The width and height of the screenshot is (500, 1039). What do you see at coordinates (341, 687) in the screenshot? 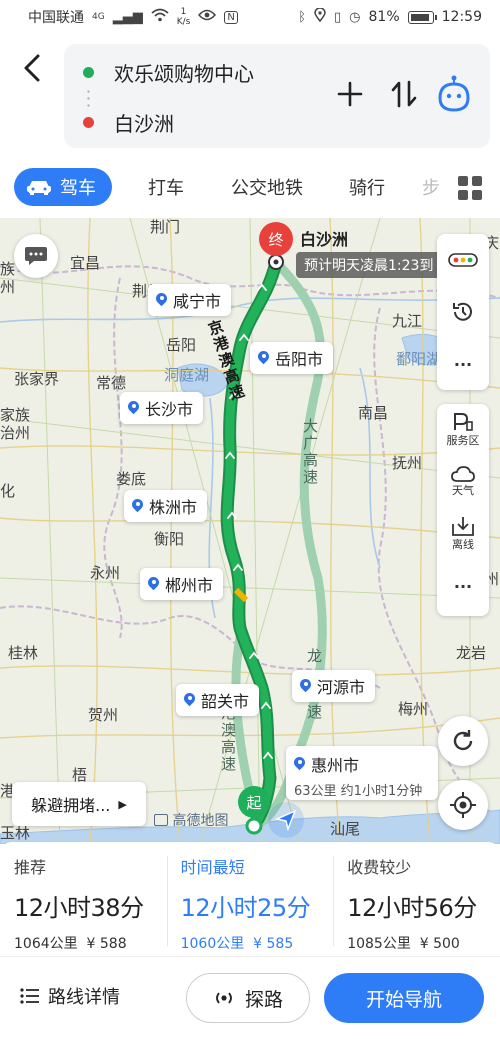
I see `poi-label: 河源市` at bounding box center [341, 687].